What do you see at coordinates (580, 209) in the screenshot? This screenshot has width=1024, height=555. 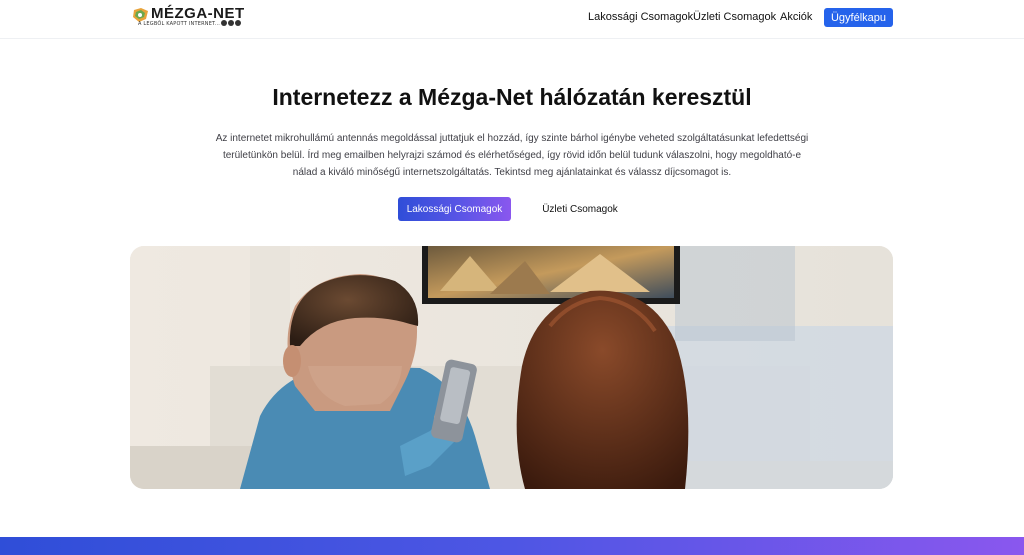 I see `business-packages-button: Üzleti Csomagok` at bounding box center [580, 209].